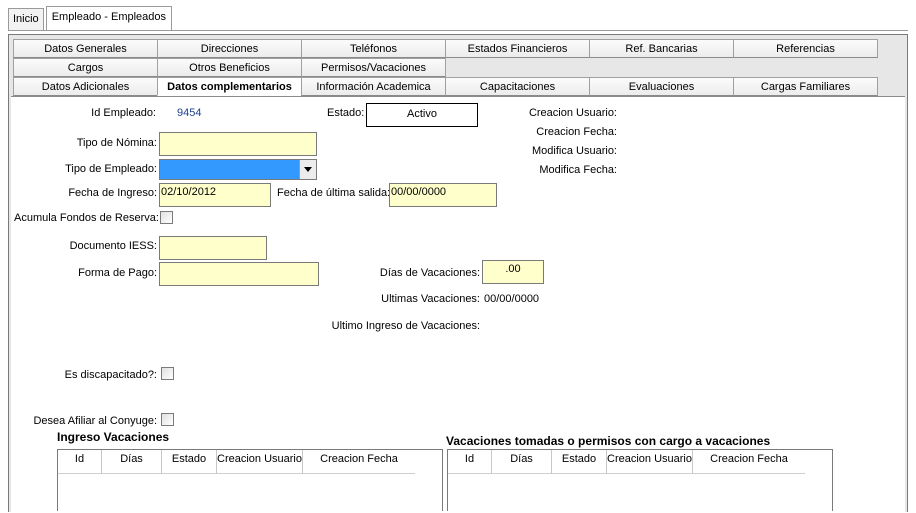 The width and height of the screenshot is (916, 513). What do you see at coordinates (578, 170) in the screenshot?
I see `modifica-fecha-label: Modifica Fecha:` at bounding box center [578, 170].